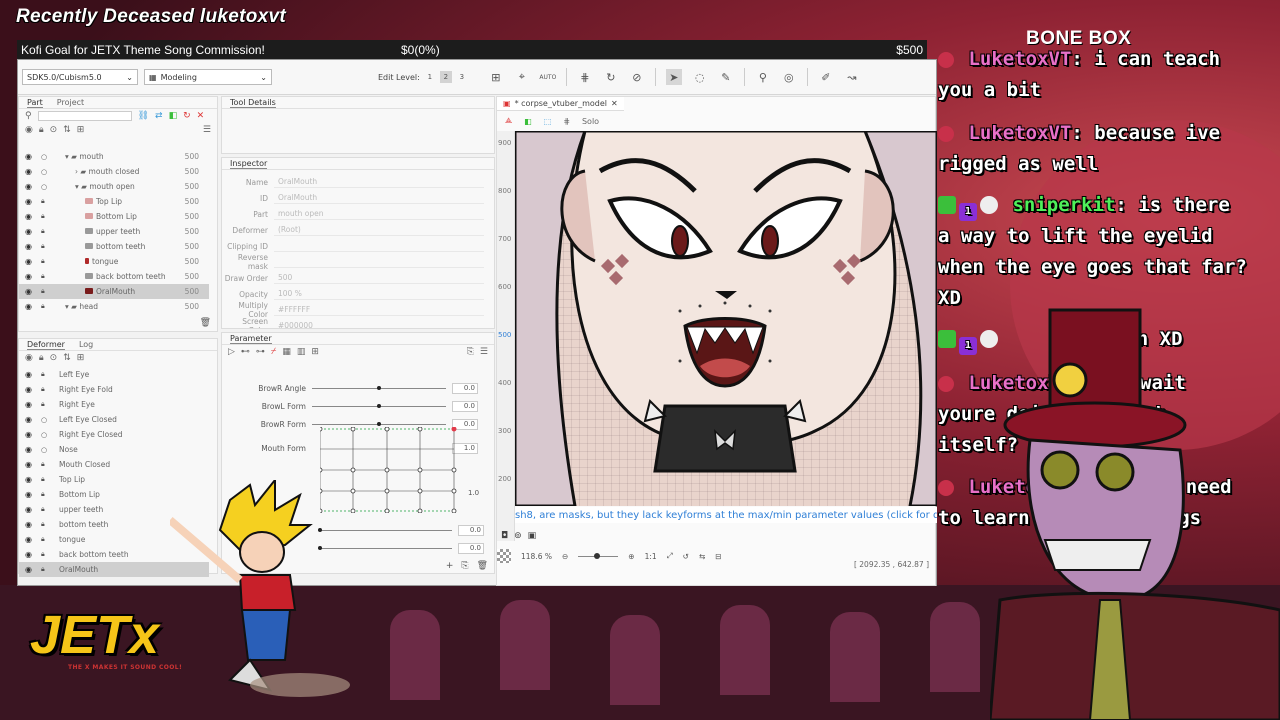  I want to click on camera-icon: ◘, so click(504, 536).